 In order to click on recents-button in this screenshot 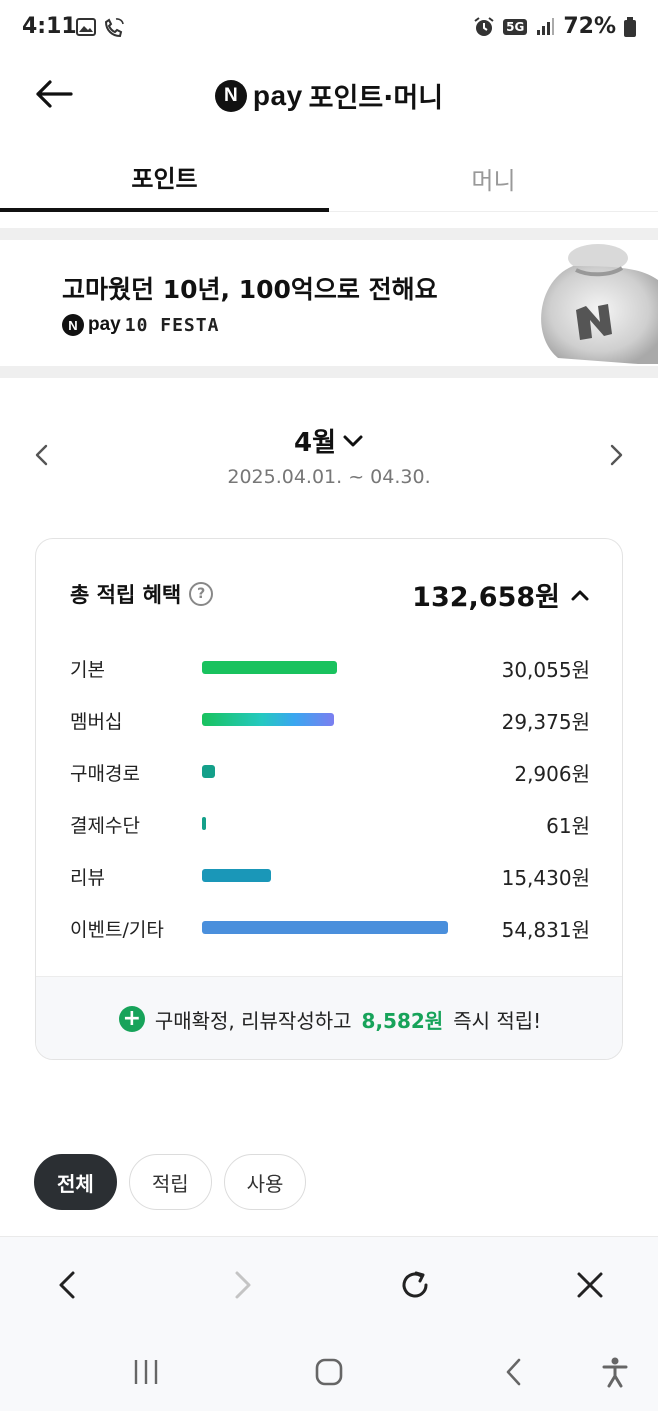, I will do `click(146, 1372)`.